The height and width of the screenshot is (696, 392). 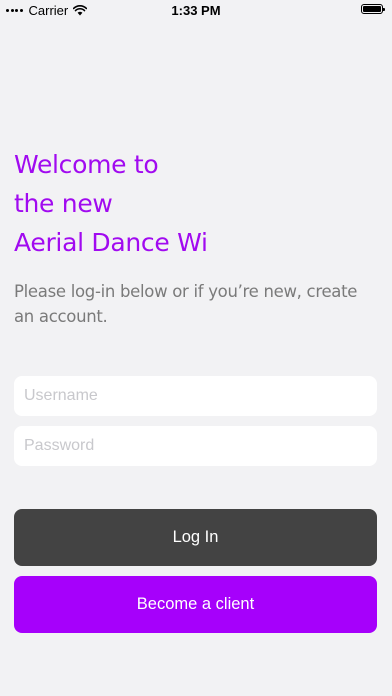 What do you see at coordinates (63, 203) in the screenshot?
I see `welcome-line-2: the new` at bounding box center [63, 203].